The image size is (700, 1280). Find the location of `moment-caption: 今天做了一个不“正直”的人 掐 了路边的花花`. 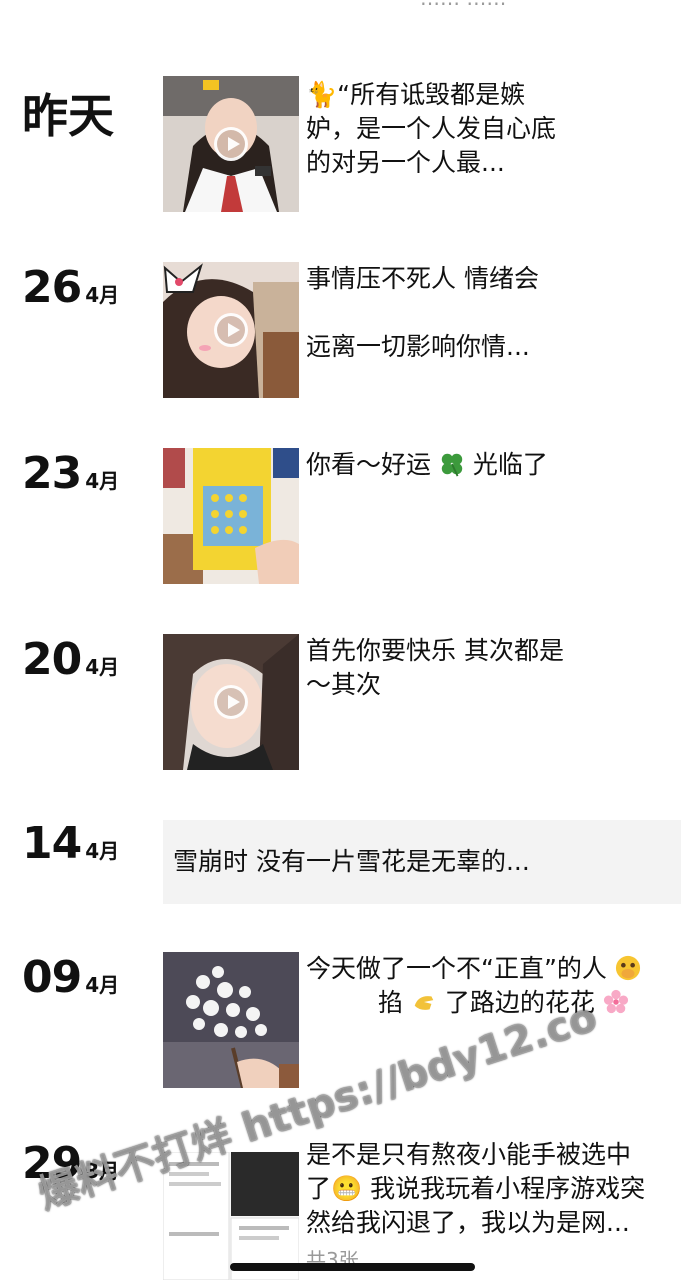

moment-caption: 今天做了一个不“正直”的人 掐 了路边的花花 is located at coordinates (496, 986).